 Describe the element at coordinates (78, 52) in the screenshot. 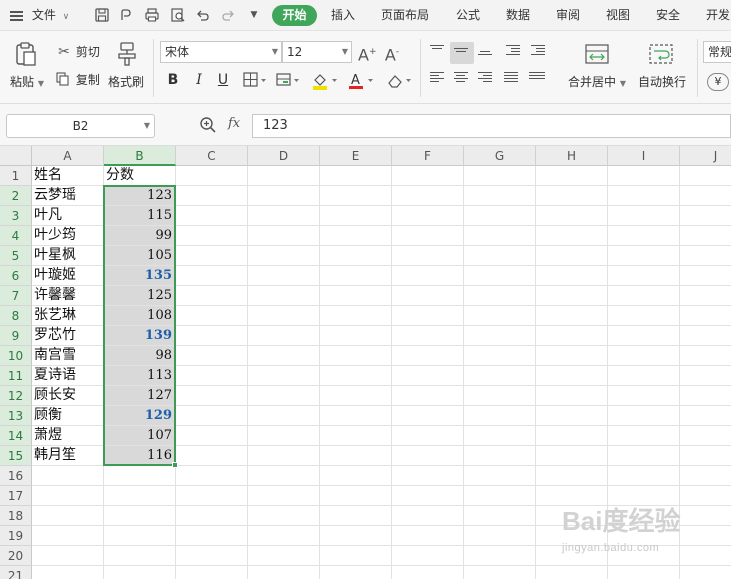

I see `cut-button: ✂ 剪切` at that location.